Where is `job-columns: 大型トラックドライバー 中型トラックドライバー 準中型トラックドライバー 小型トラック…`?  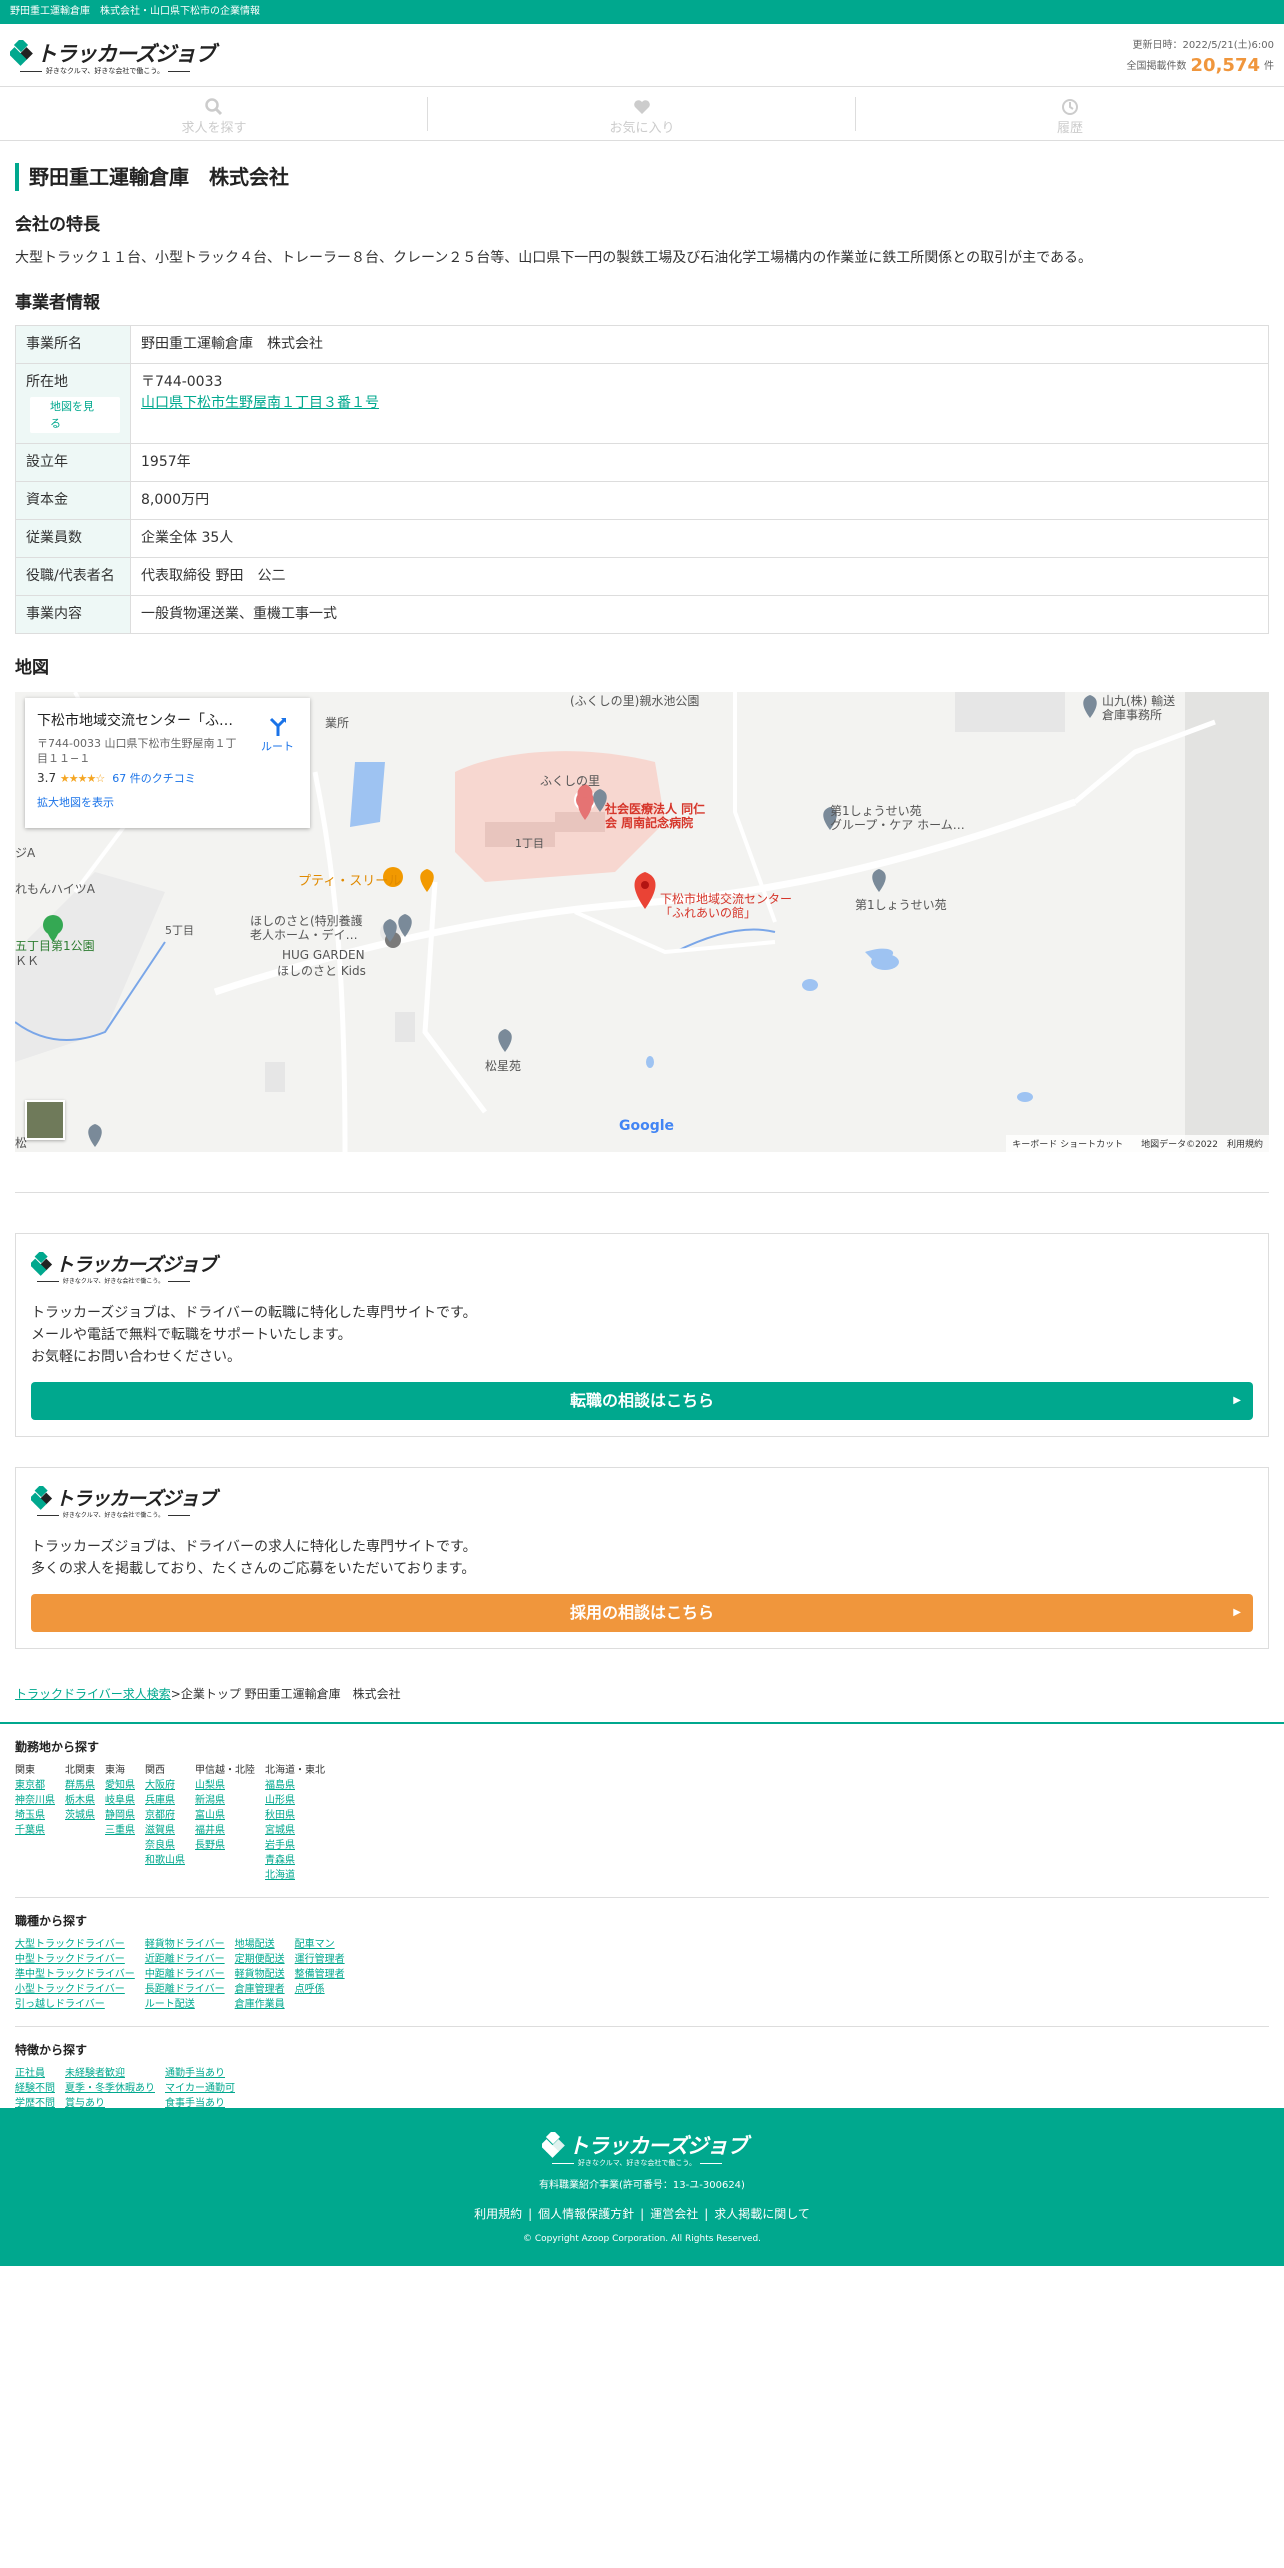
job-columns: 大型トラックドライバー 中型トラックドライバー 準中型トラックドライバー 小型トラック… is located at coordinates (642, 1974).